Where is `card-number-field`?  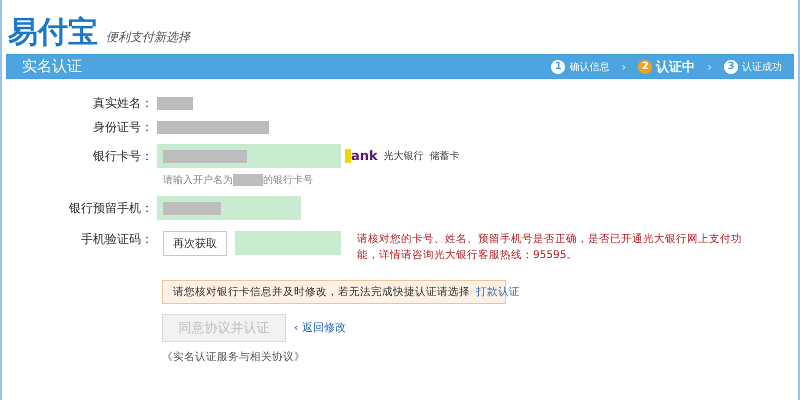
card-number-field is located at coordinates (249, 156).